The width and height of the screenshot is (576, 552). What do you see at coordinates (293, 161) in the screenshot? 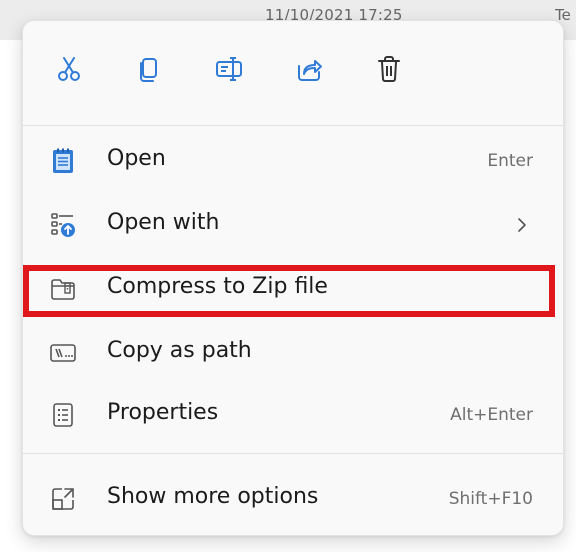
I see `menu-item-open: Open Enter` at bounding box center [293, 161].